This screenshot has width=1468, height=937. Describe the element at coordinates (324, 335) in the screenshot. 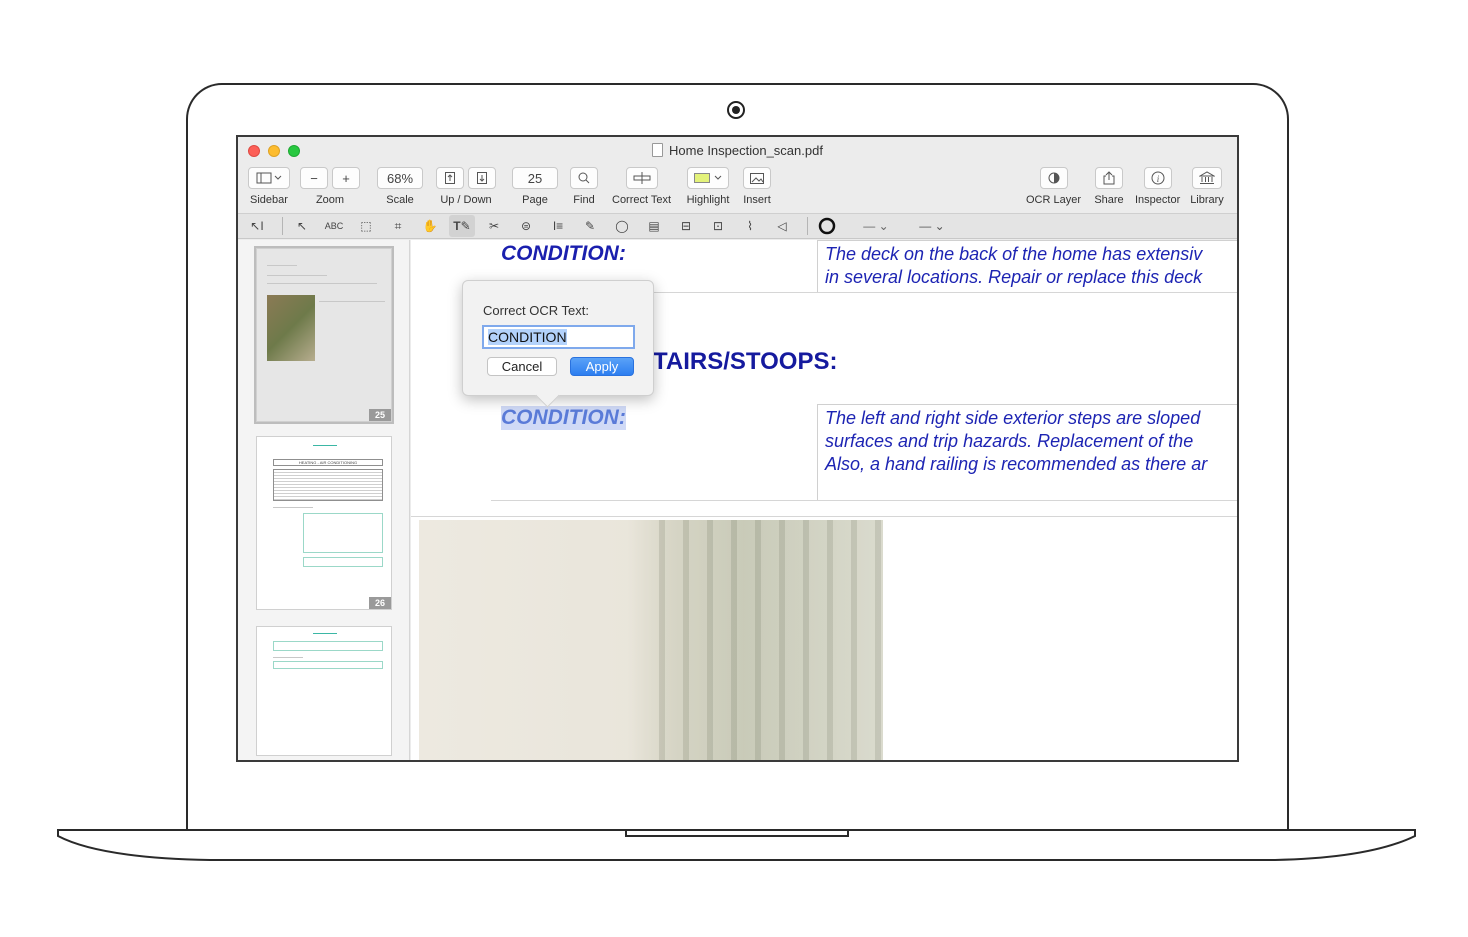

I see `page-thumbnail: 25` at that location.